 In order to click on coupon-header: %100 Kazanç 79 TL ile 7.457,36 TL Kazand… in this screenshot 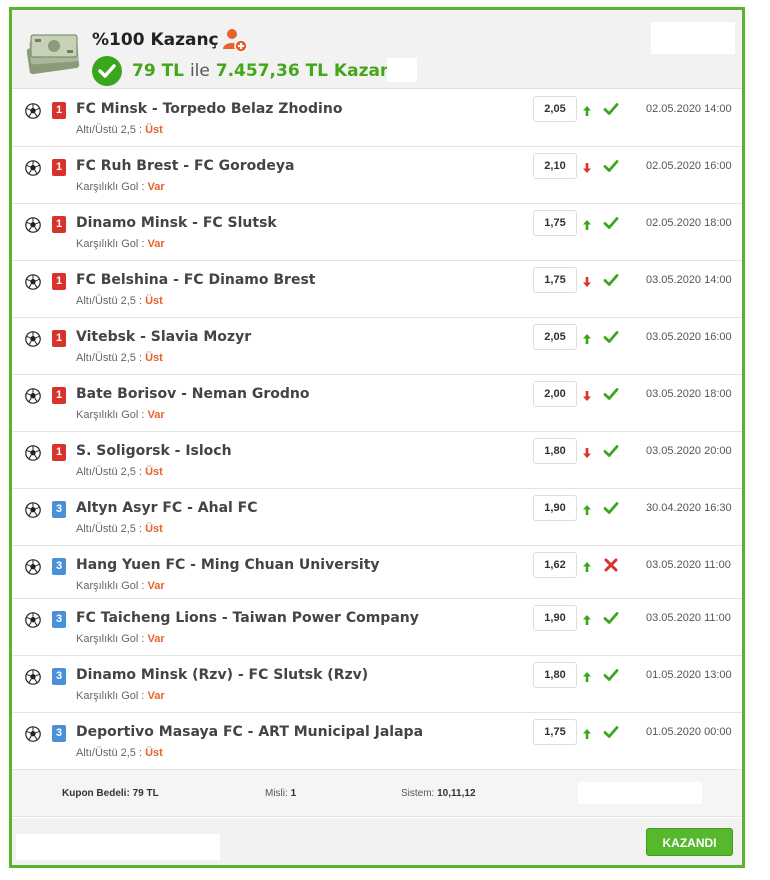, I will do `click(377, 49)`.